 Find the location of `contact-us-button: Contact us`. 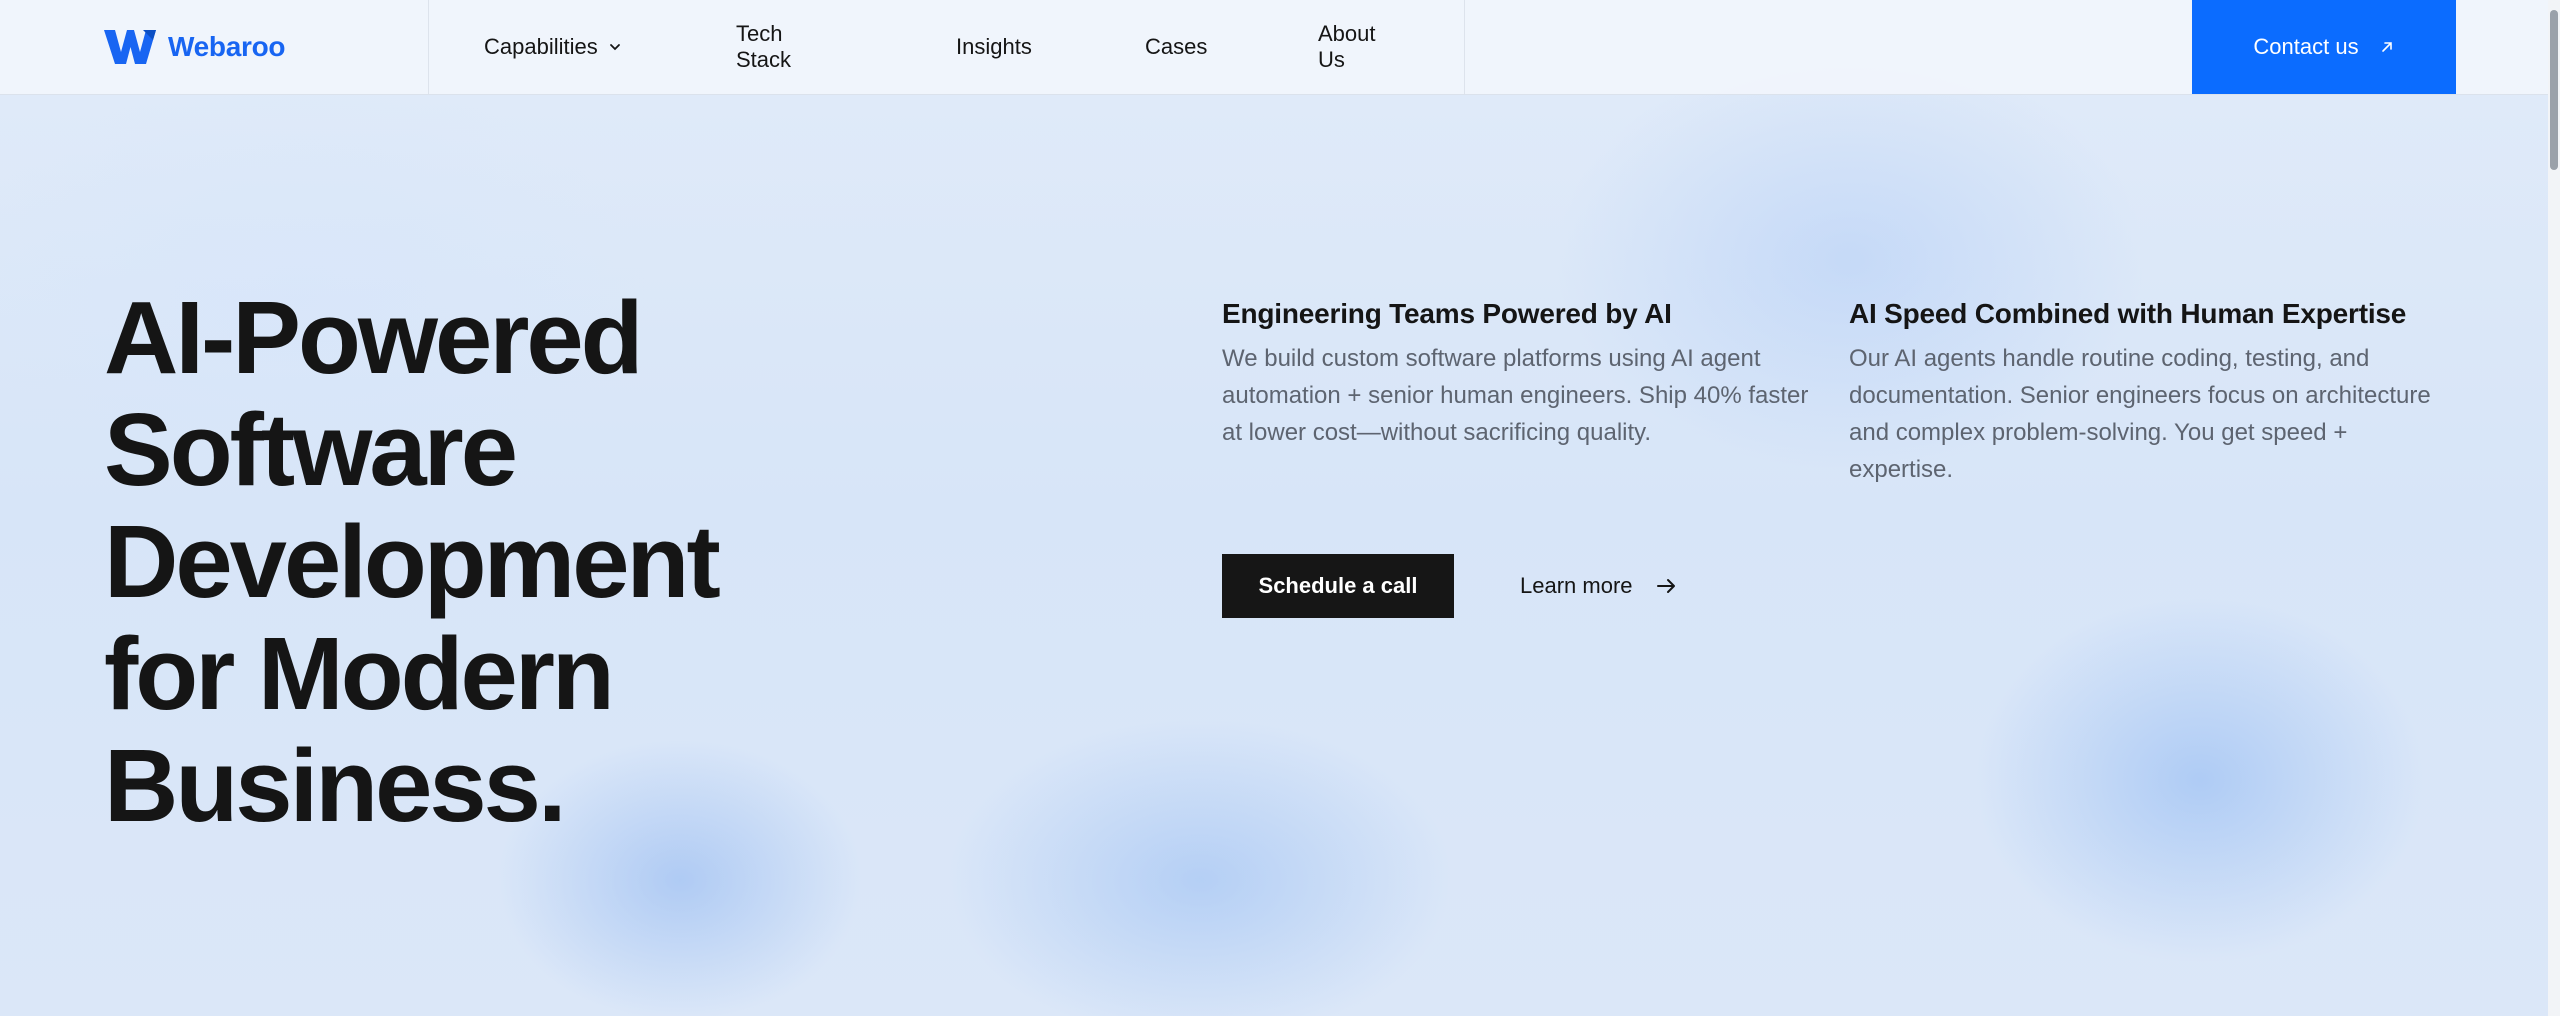

contact-us-button: Contact us is located at coordinates (2324, 47).